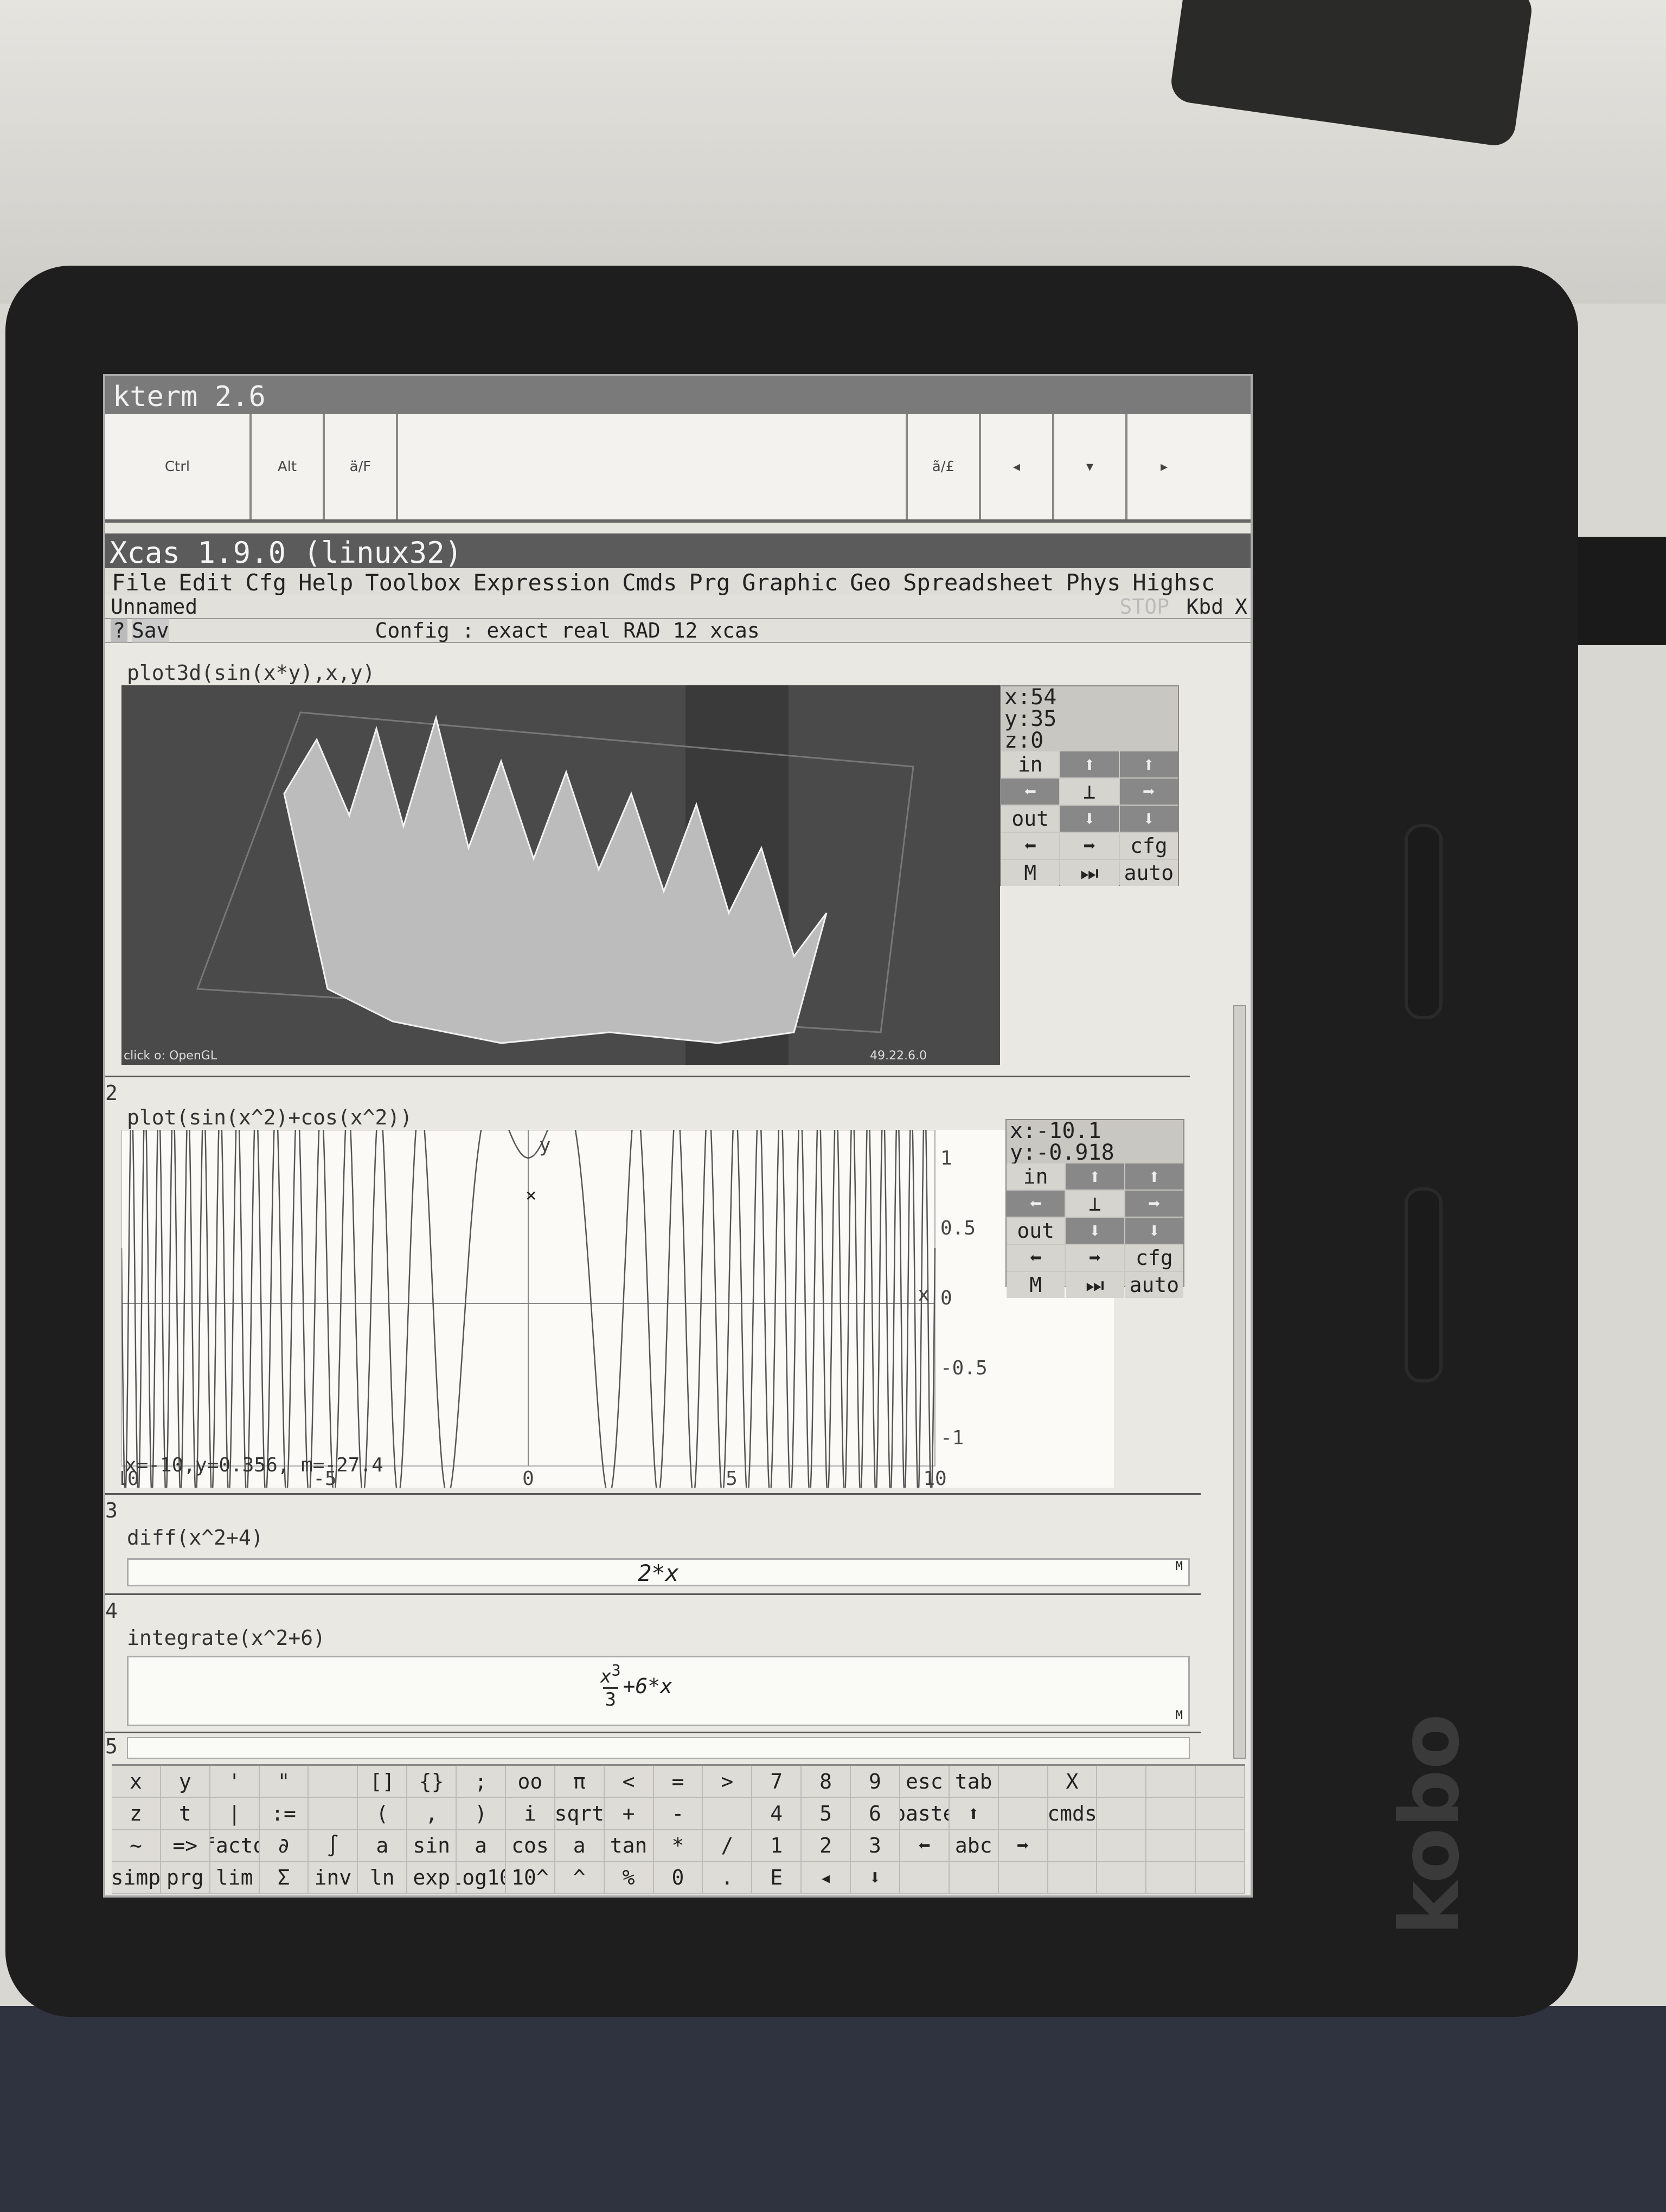 This screenshot has width=1666, height=2212. I want to click on key-button: log10, so click(482, 1878).